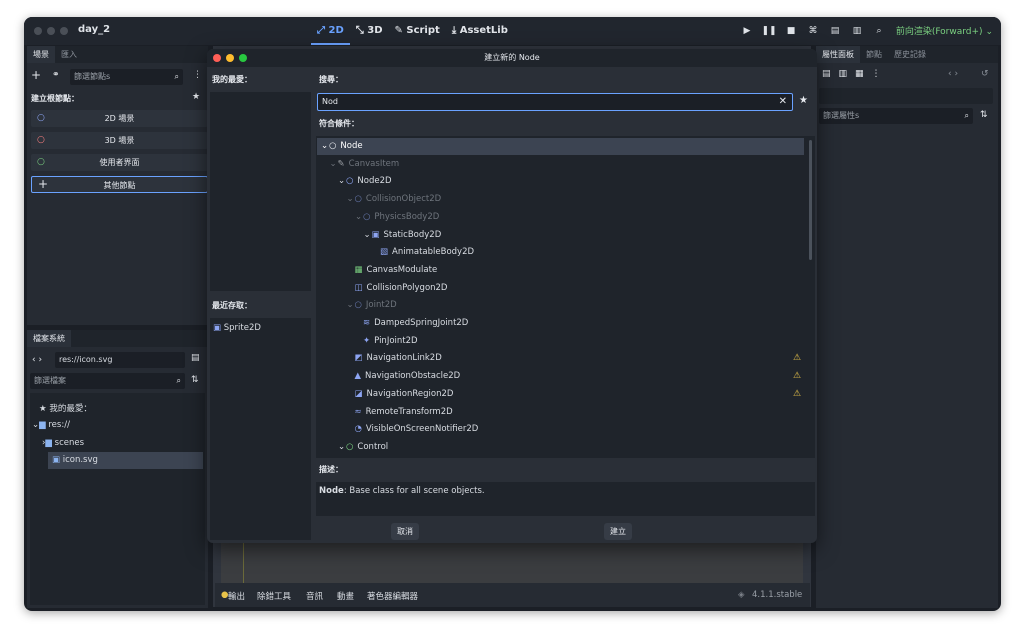  I want to click on node-type-icon: ▦, so click(358, 269).